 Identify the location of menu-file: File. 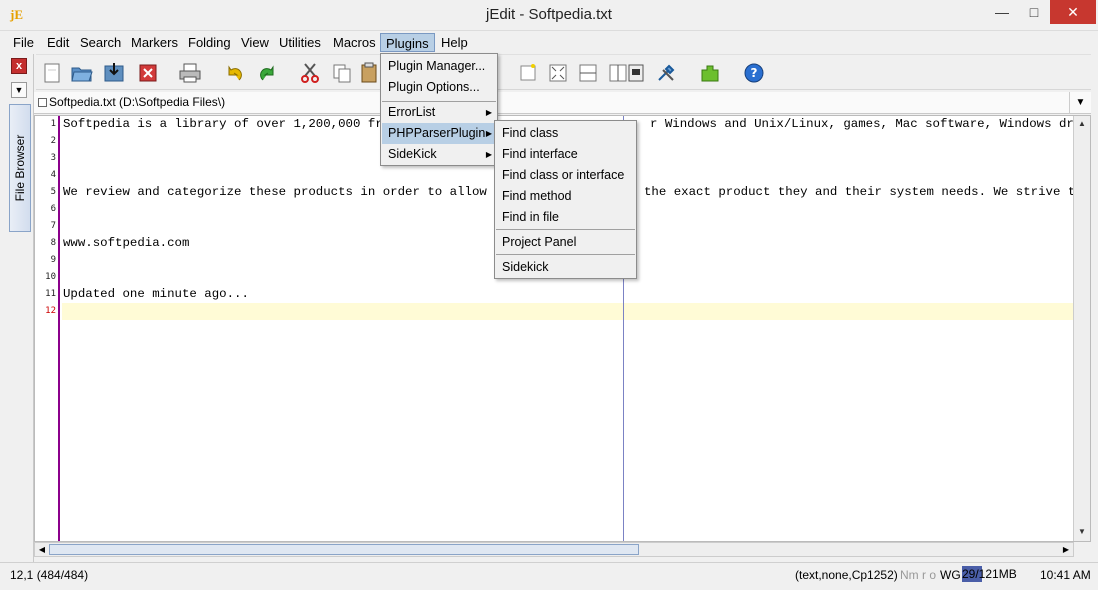
(23, 42).